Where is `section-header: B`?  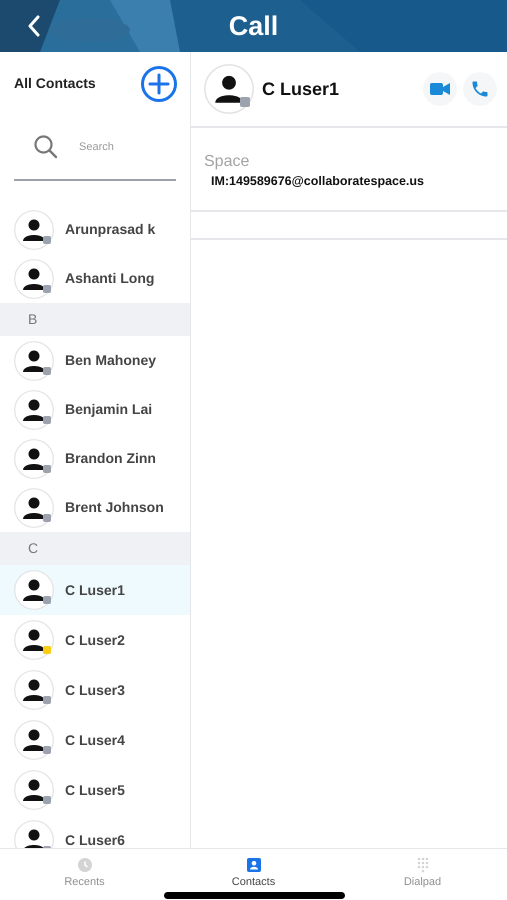 section-header: B is located at coordinates (33, 319).